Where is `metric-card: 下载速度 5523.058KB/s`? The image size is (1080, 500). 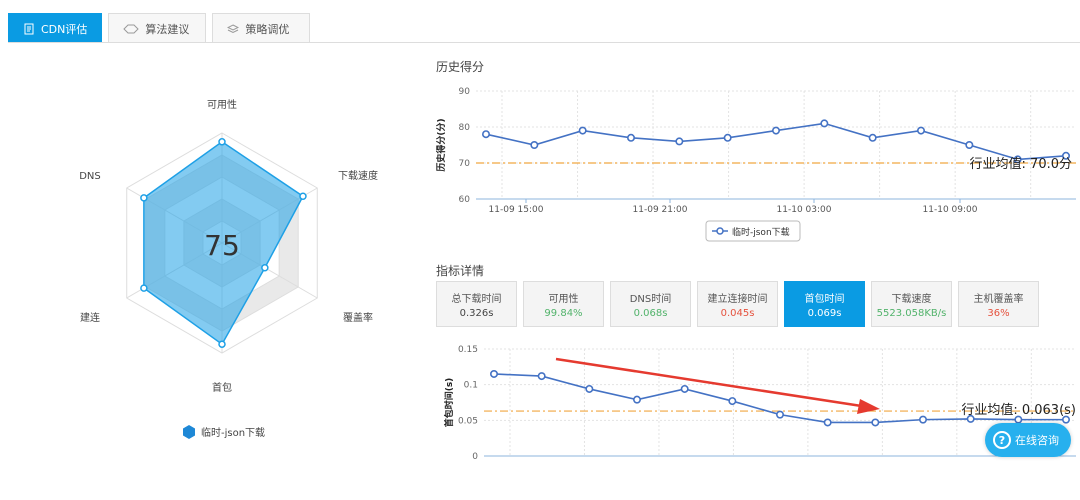 metric-card: 下载速度 5523.058KB/s is located at coordinates (911, 304).